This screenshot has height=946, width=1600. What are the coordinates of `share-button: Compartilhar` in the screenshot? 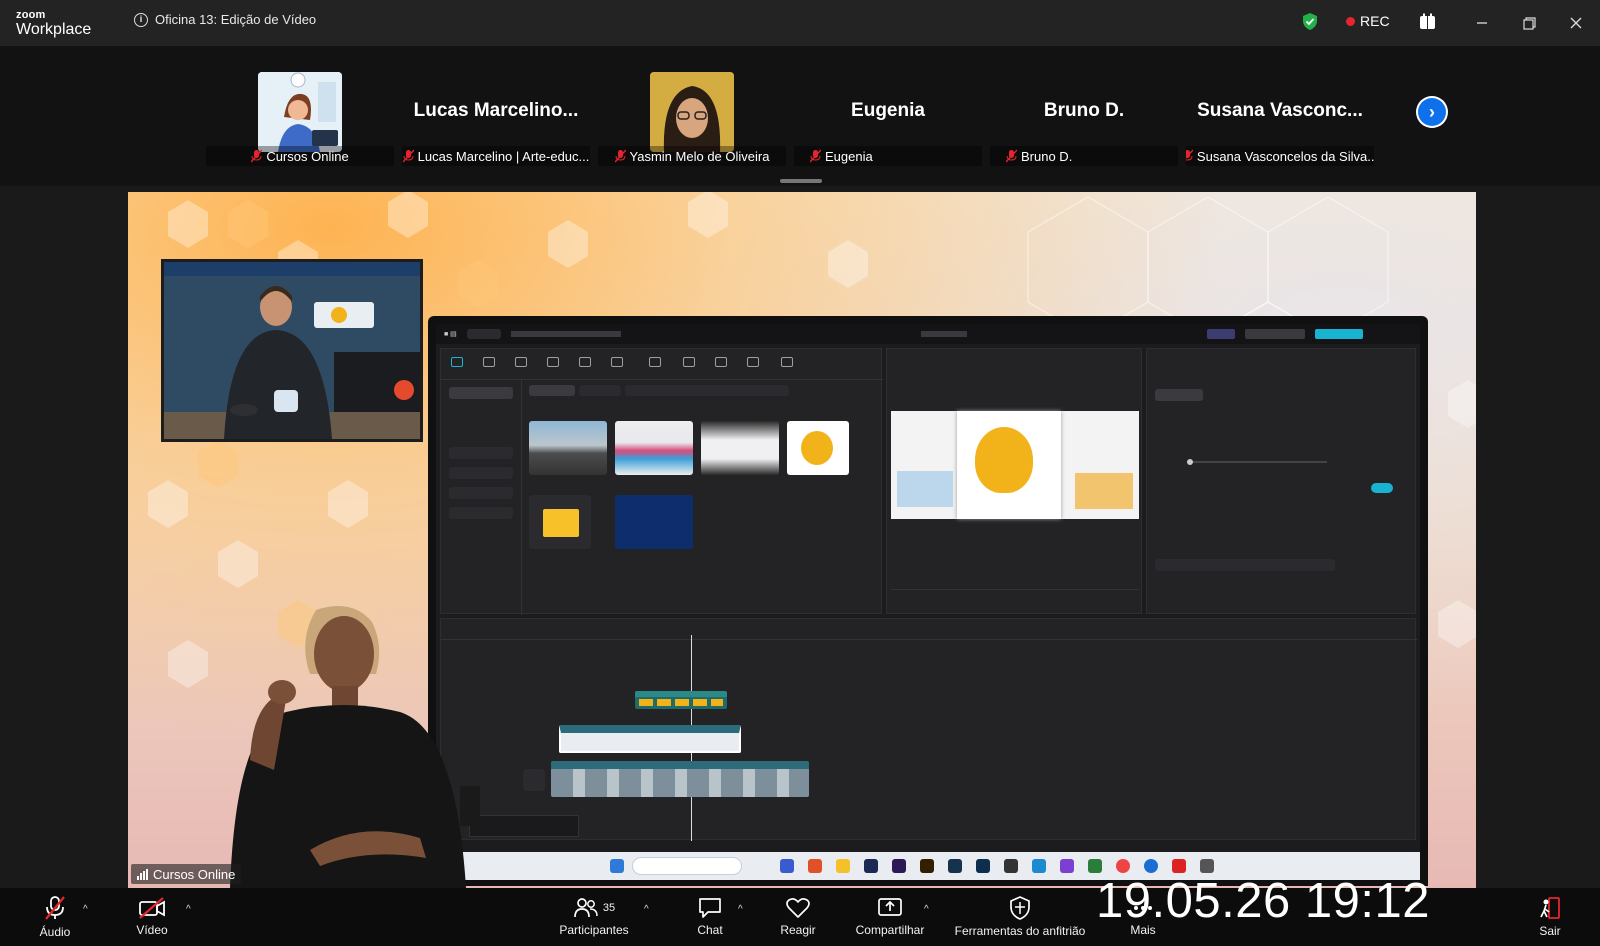 It's located at (890, 917).